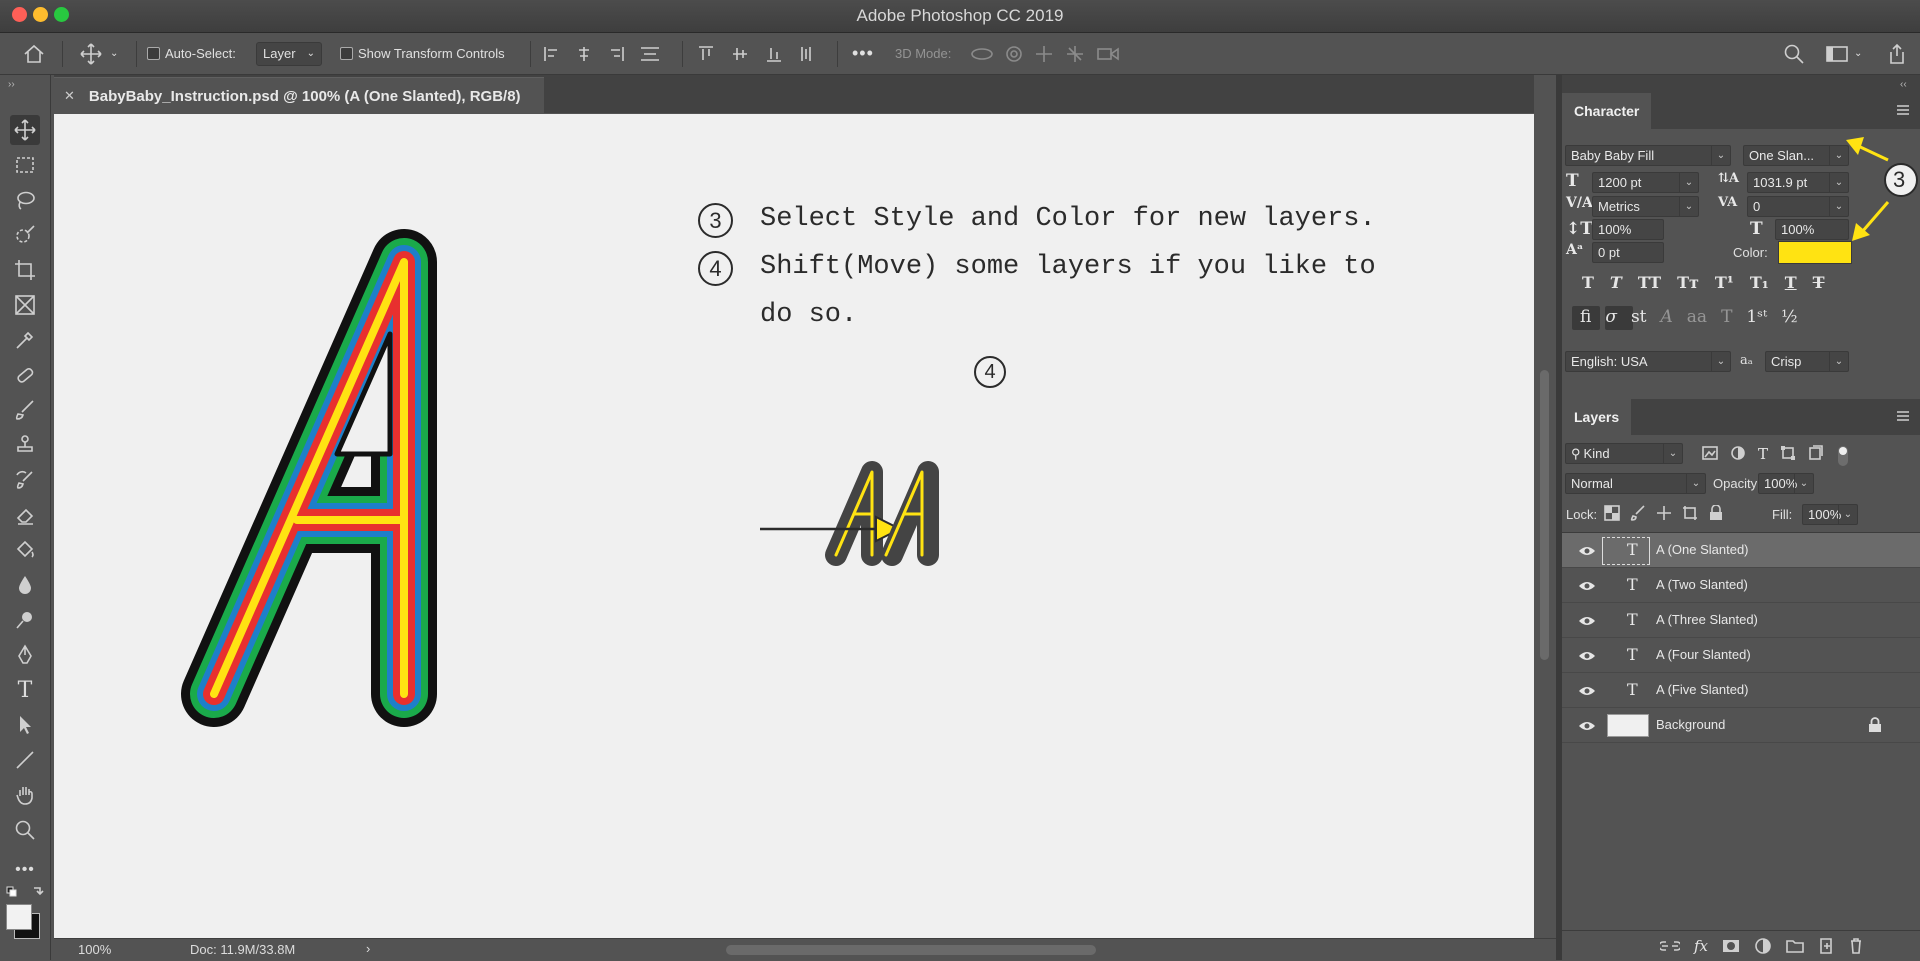 The width and height of the screenshot is (1920, 961). What do you see at coordinates (34, 53) in the screenshot?
I see `home-icon` at bounding box center [34, 53].